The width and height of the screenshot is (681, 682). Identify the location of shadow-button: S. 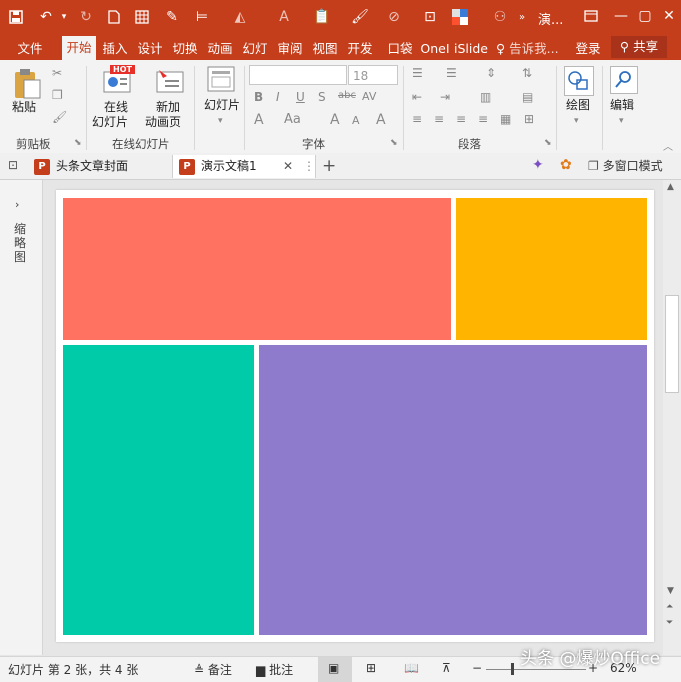
(322, 97).